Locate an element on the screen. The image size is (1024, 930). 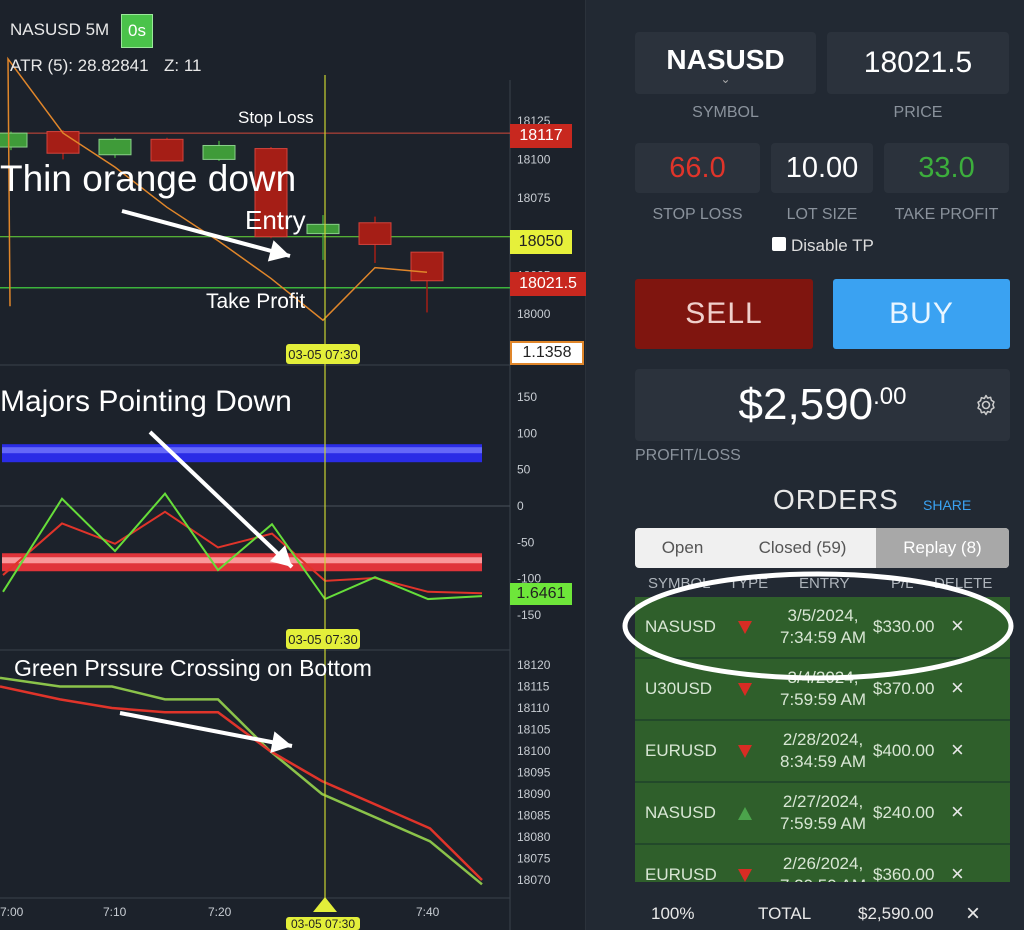
annotation-thin-orange: Thin orange down is located at coordinates (148, 178).